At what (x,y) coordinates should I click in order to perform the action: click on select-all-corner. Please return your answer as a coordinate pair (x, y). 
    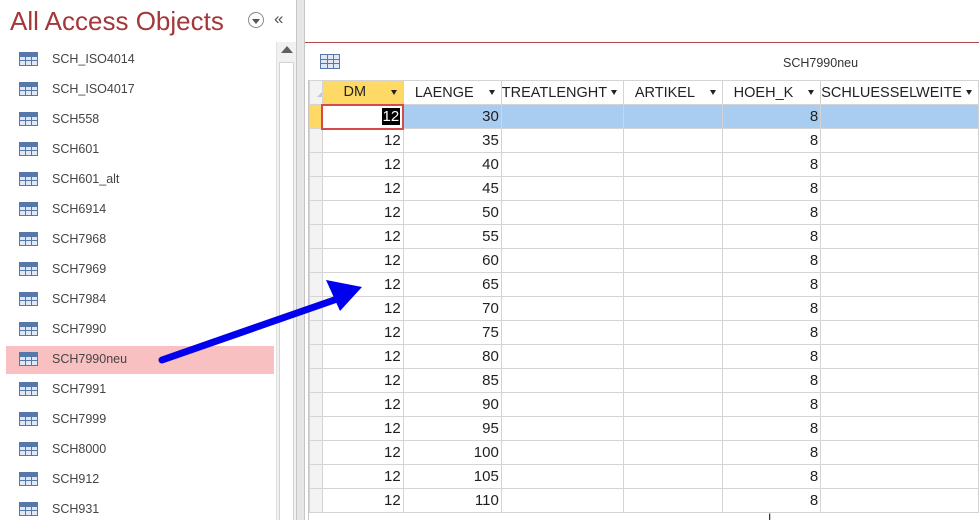
    Looking at the image, I should click on (316, 92).